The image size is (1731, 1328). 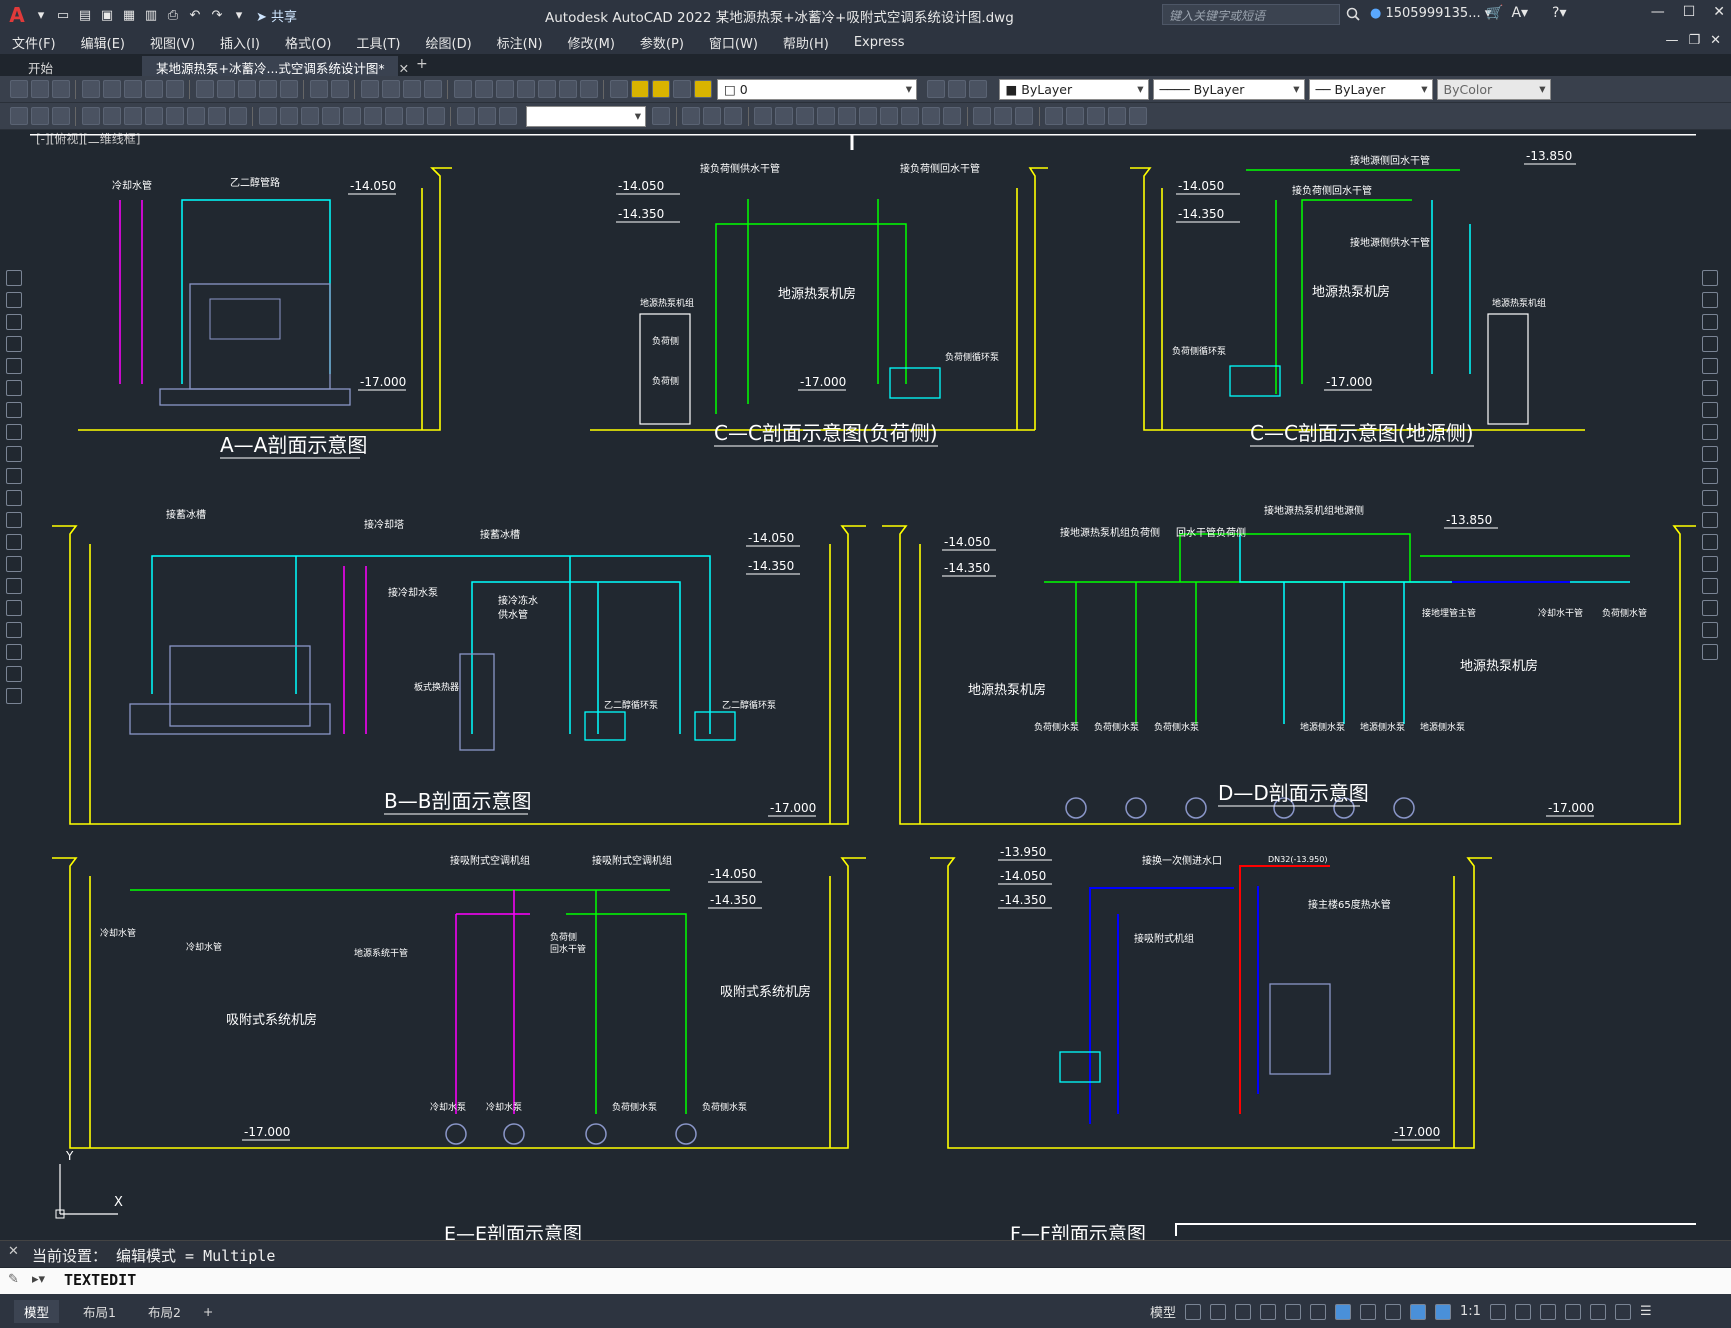 What do you see at coordinates (1138, 116) in the screenshot?
I see `text-to-front-icon` at bounding box center [1138, 116].